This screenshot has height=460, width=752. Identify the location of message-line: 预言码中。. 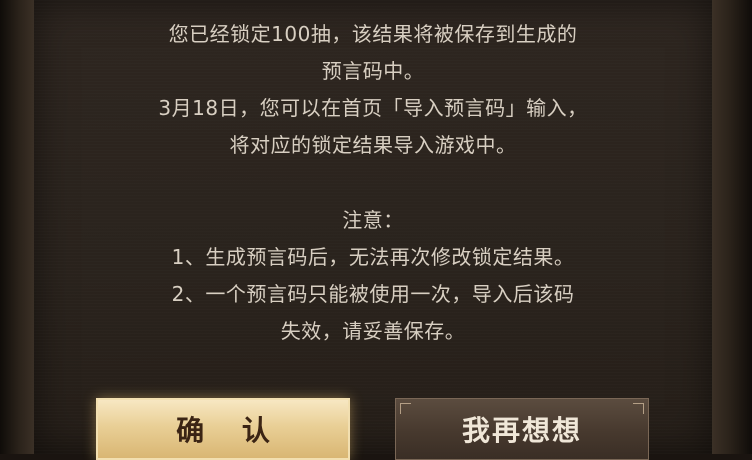
(373, 71).